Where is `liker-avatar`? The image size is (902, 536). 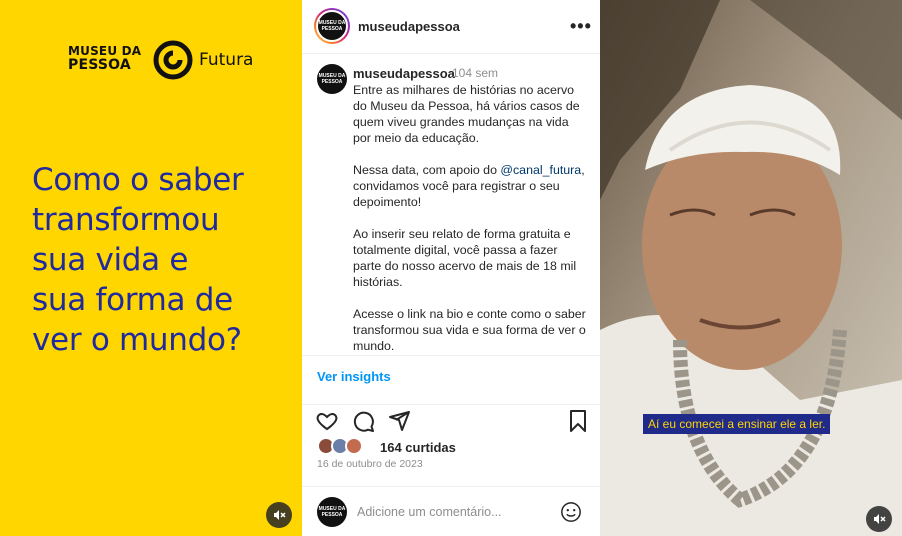 liker-avatar is located at coordinates (354, 446).